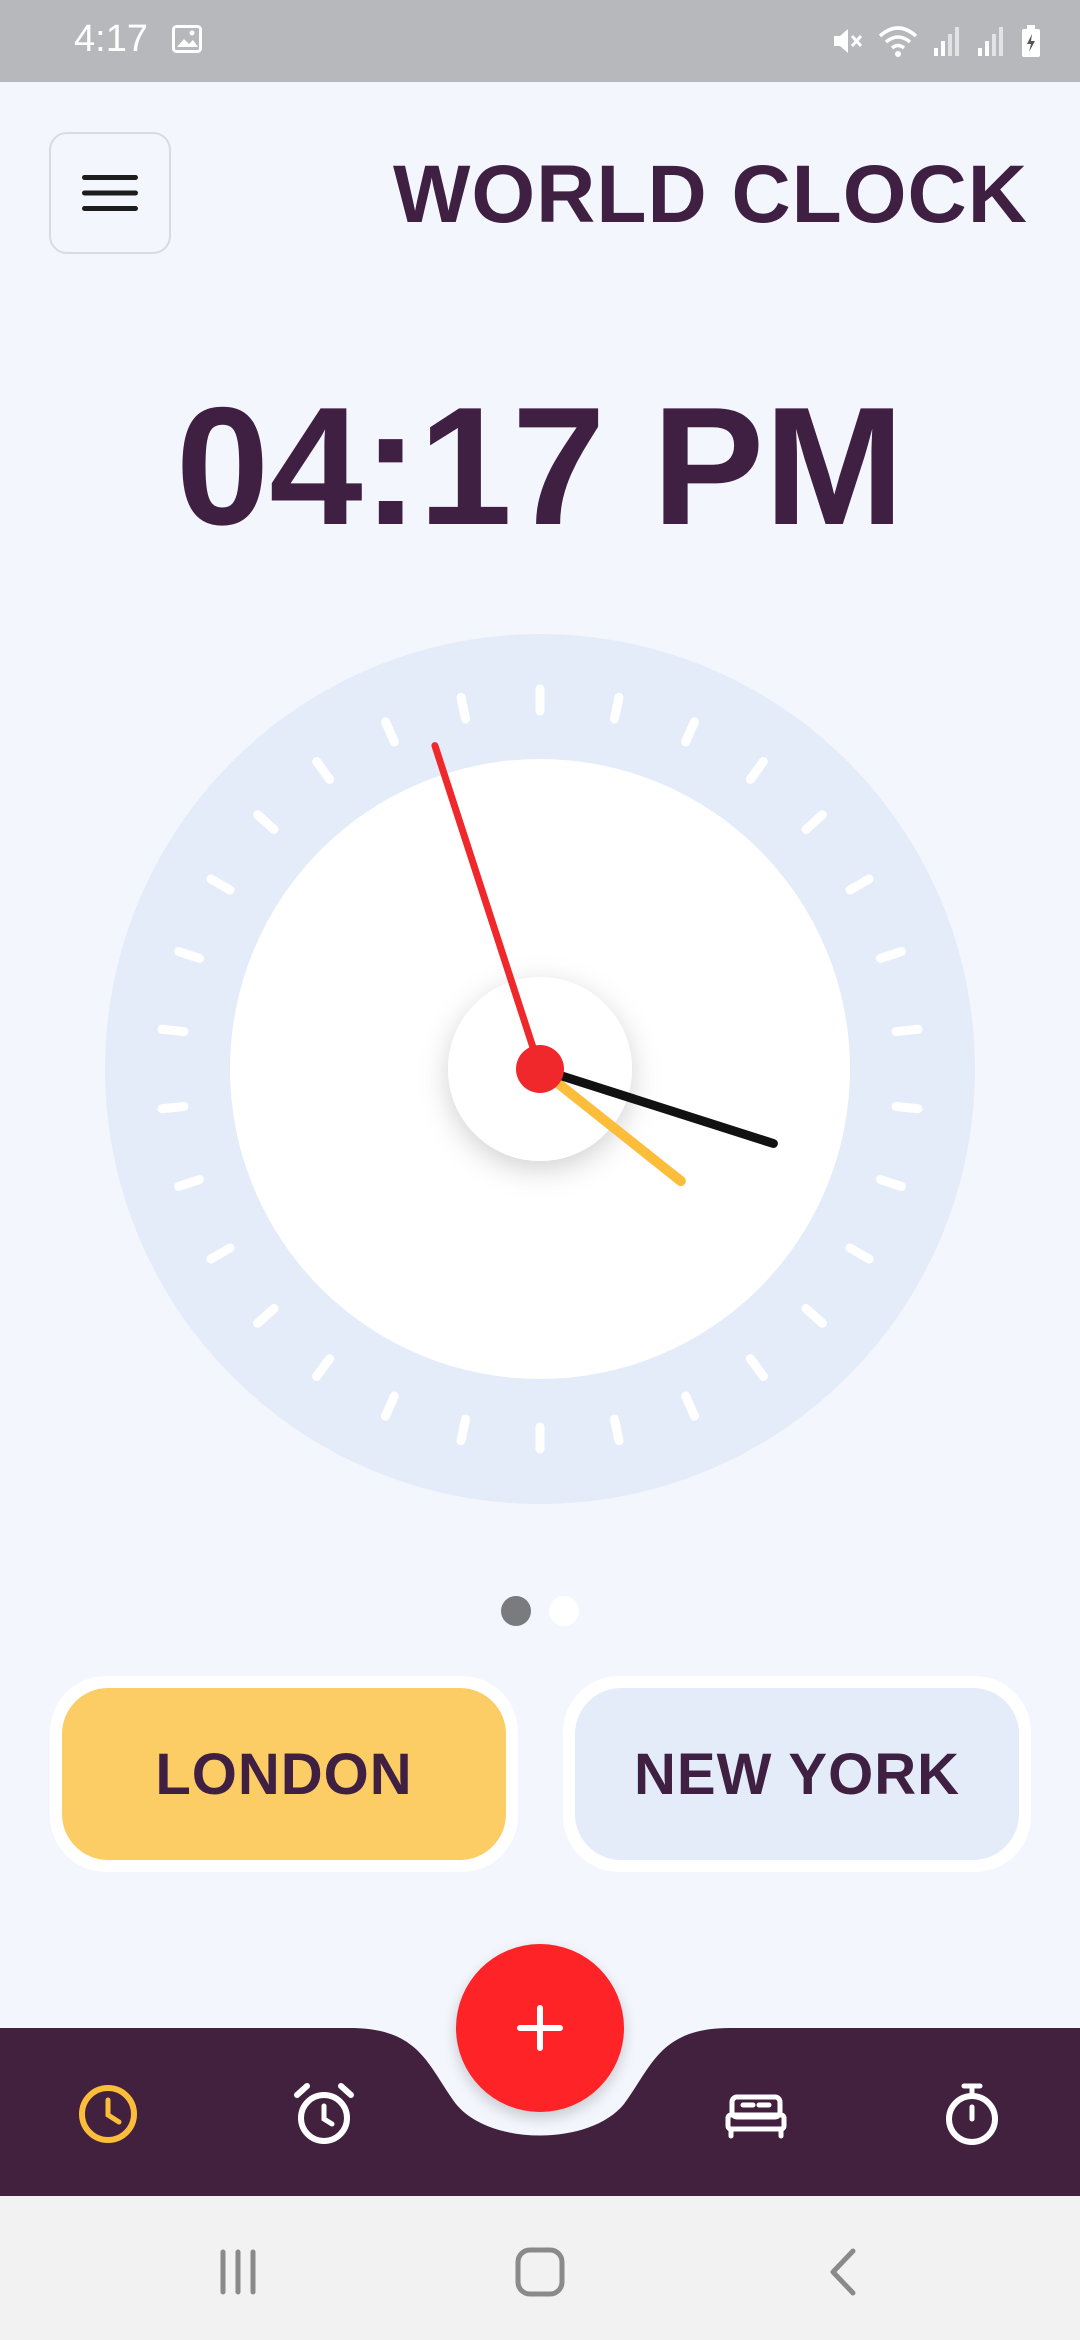  I want to click on page-dot, so click(564, 1611).